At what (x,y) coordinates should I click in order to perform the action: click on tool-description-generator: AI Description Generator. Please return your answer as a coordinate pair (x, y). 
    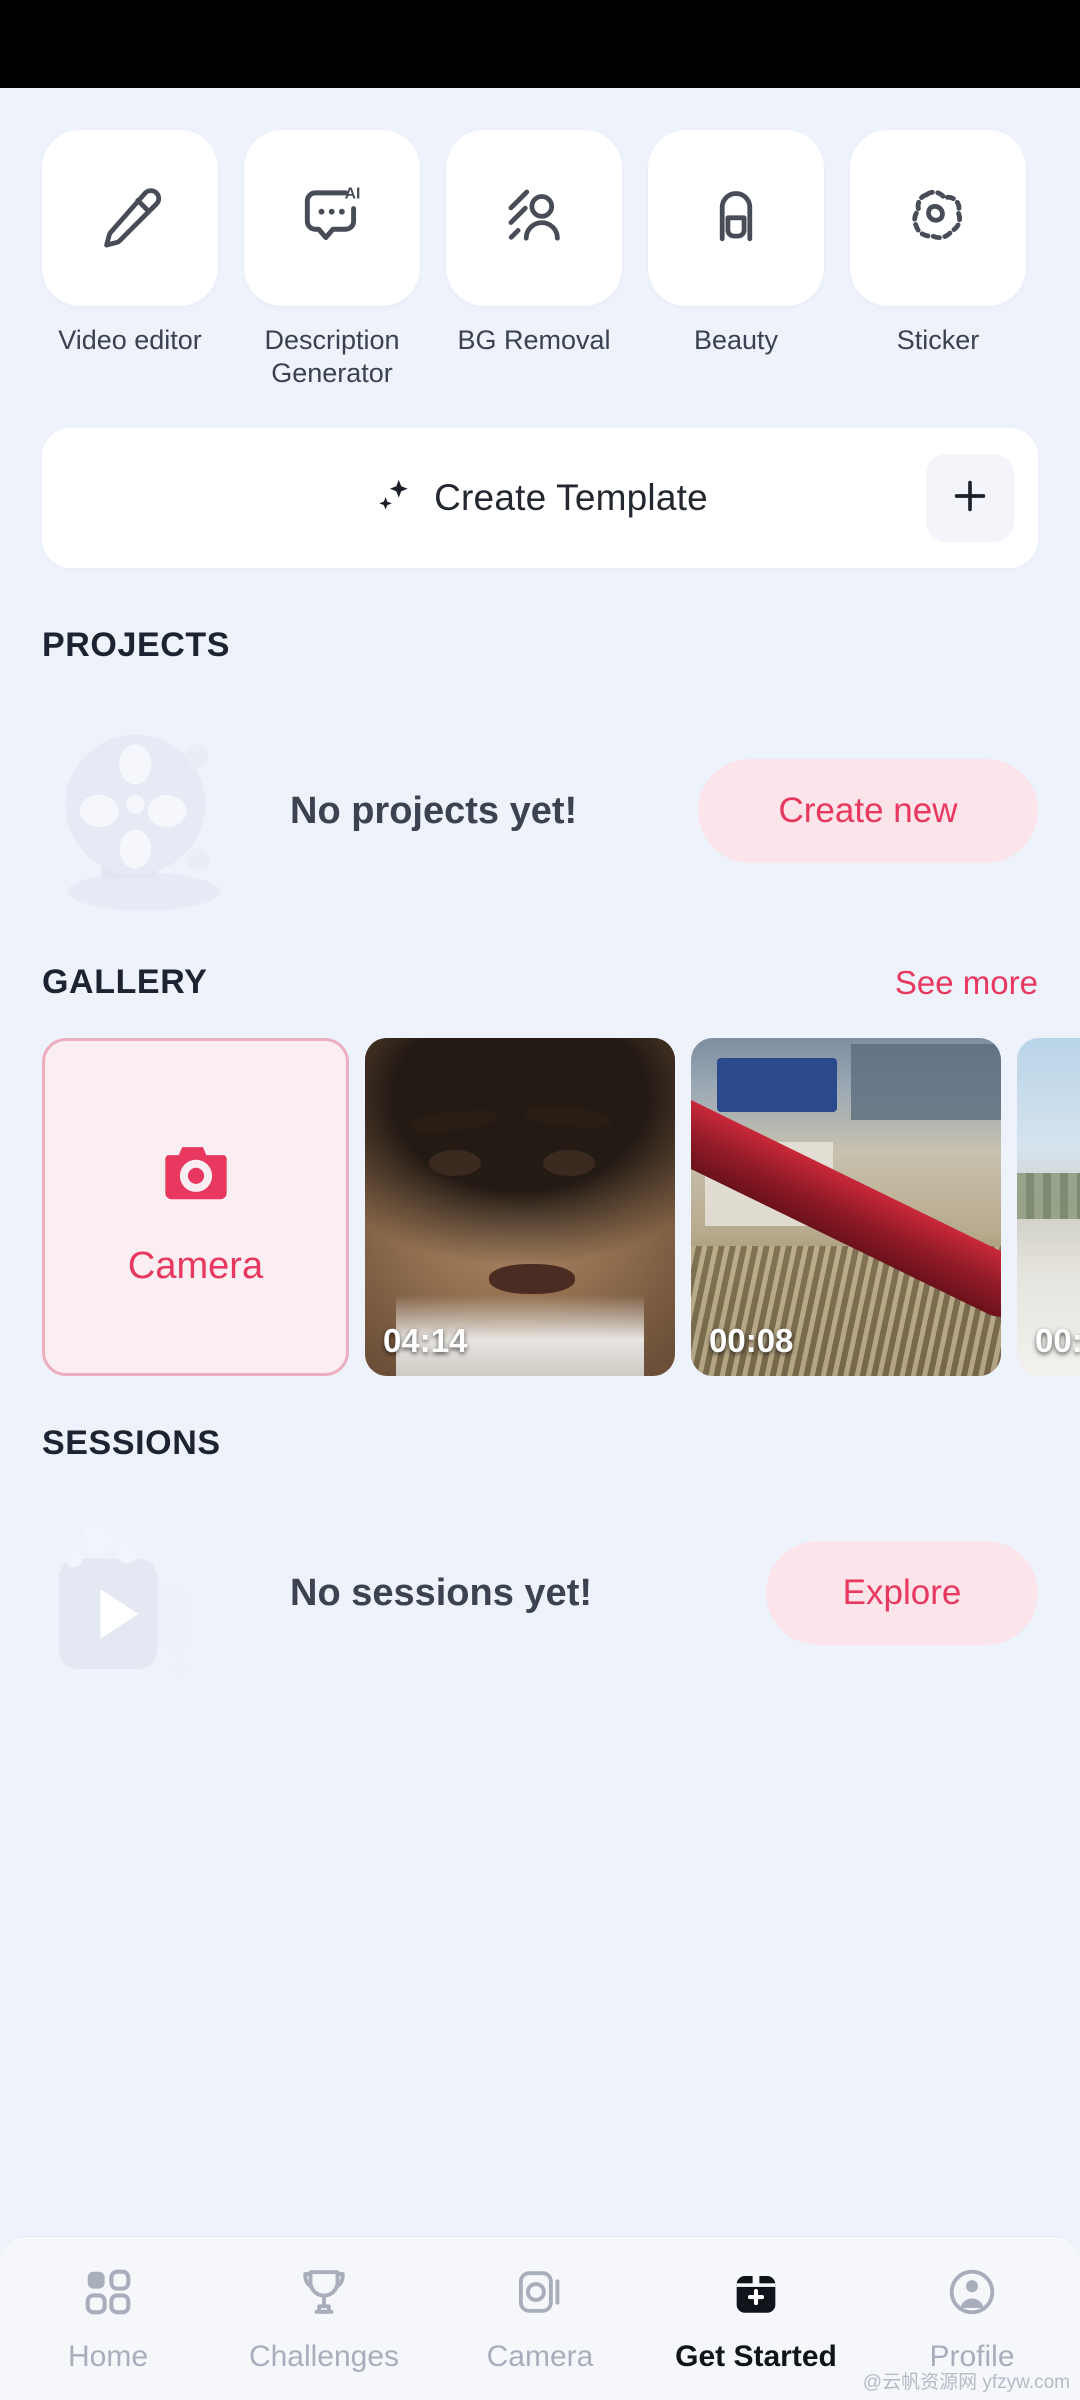
    Looking at the image, I should click on (332, 260).